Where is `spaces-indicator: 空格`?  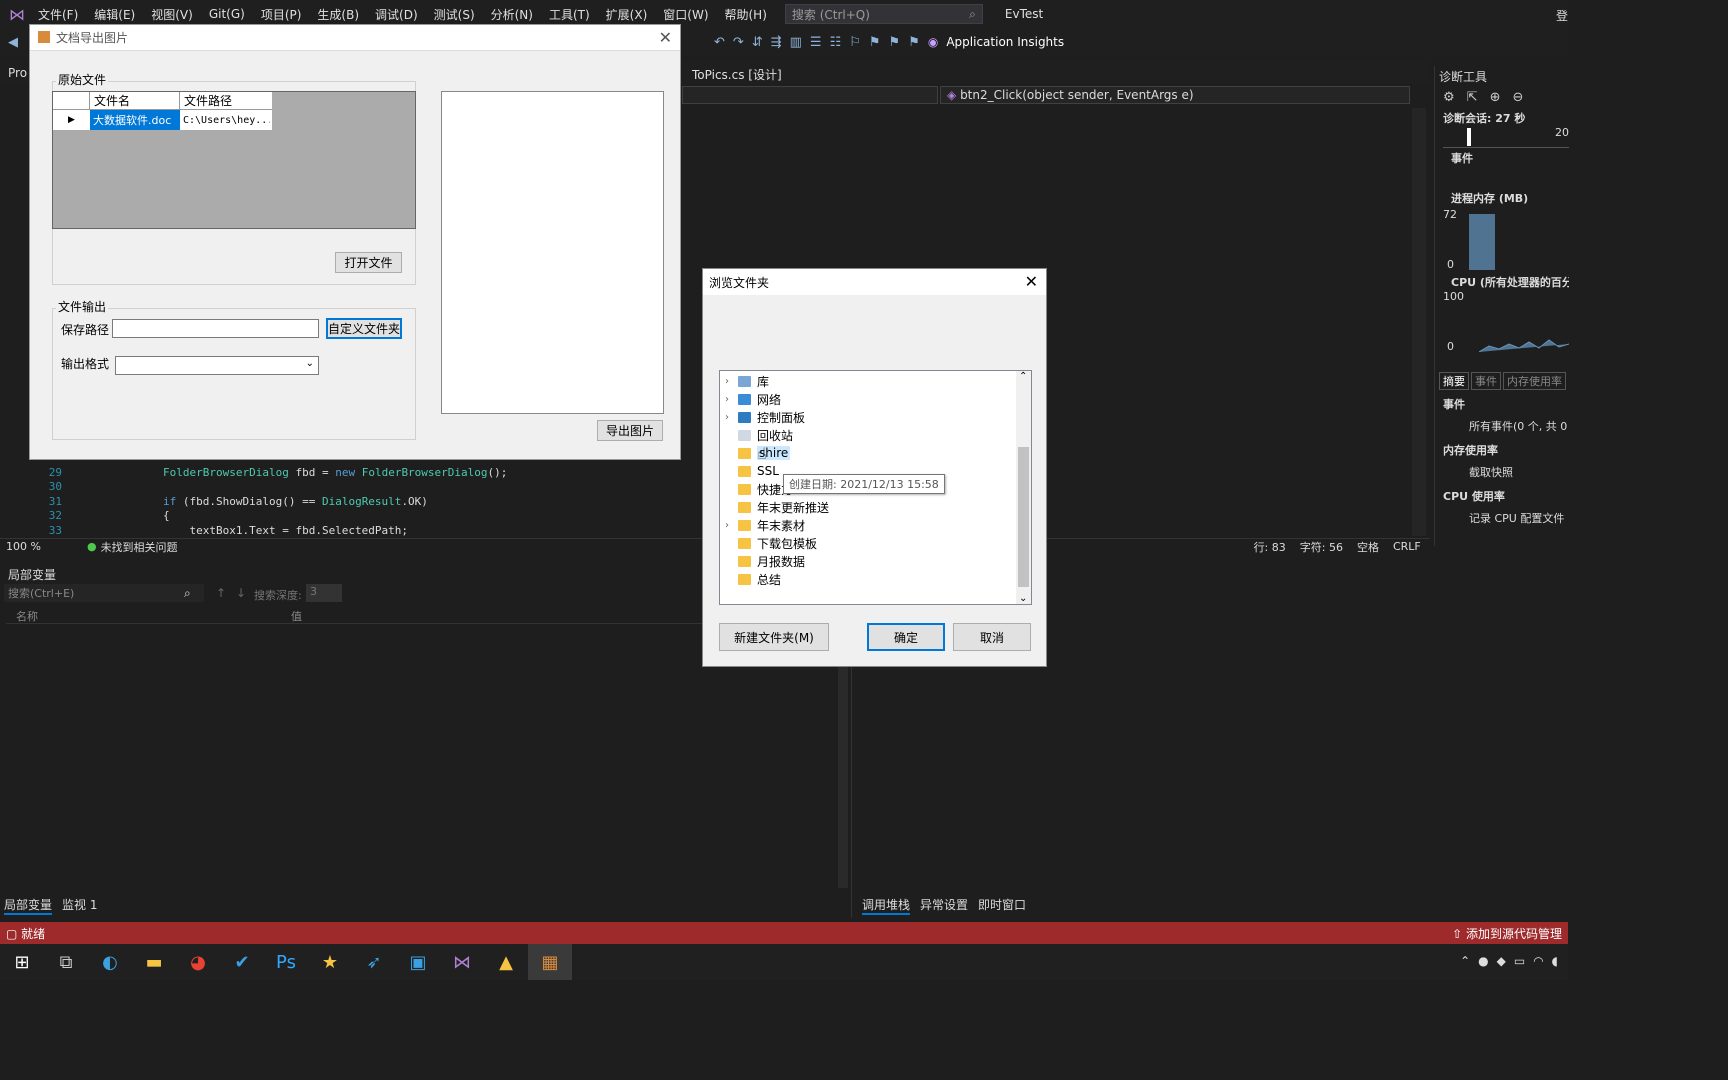
spaces-indicator: 空格 is located at coordinates (1368, 547).